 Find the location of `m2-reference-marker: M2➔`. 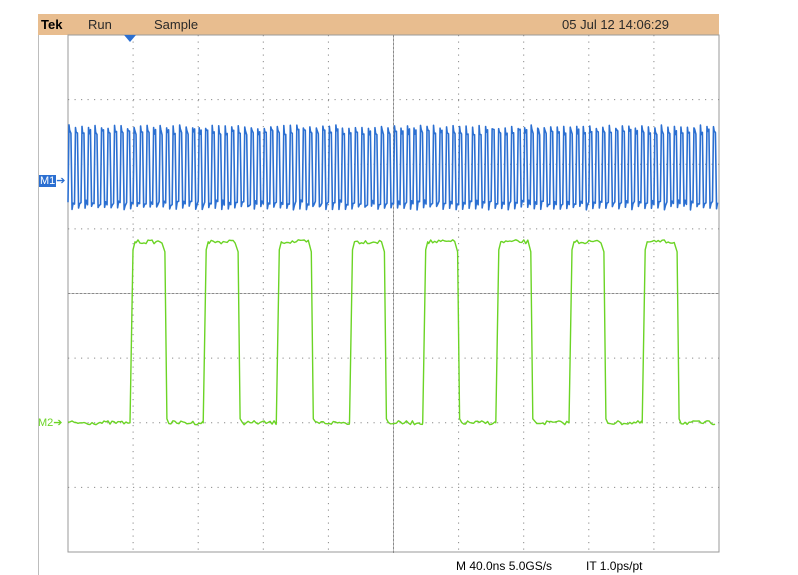

m2-reference-marker: M2➔ is located at coordinates (50, 423).